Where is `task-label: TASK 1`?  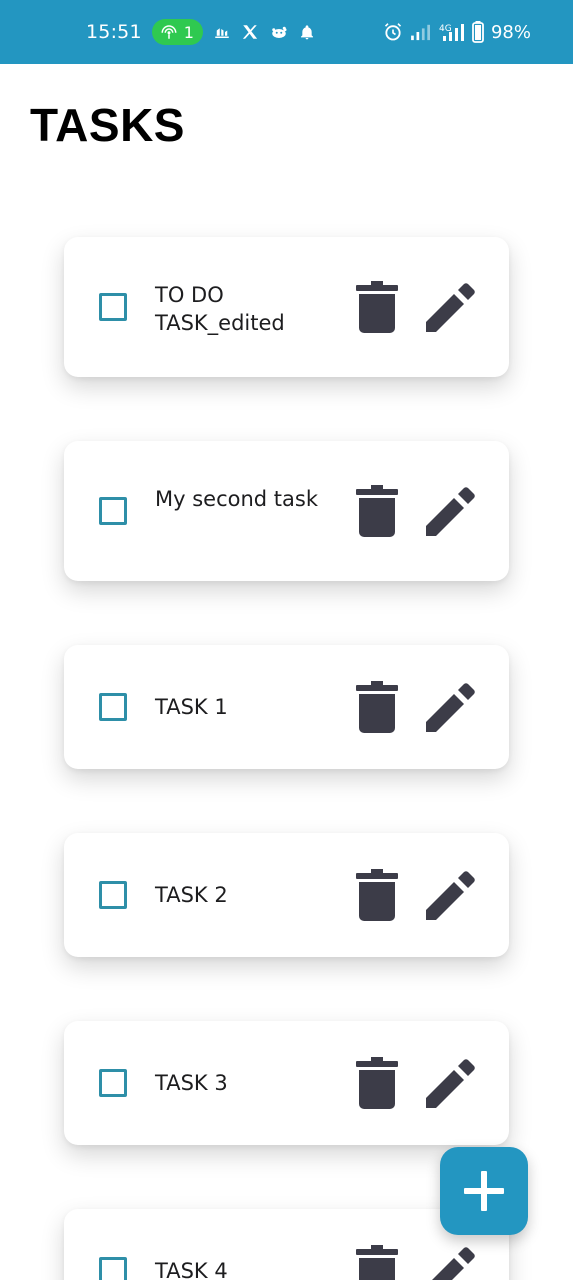 task-label: TASK 1 is located at coordinates (191, 707).